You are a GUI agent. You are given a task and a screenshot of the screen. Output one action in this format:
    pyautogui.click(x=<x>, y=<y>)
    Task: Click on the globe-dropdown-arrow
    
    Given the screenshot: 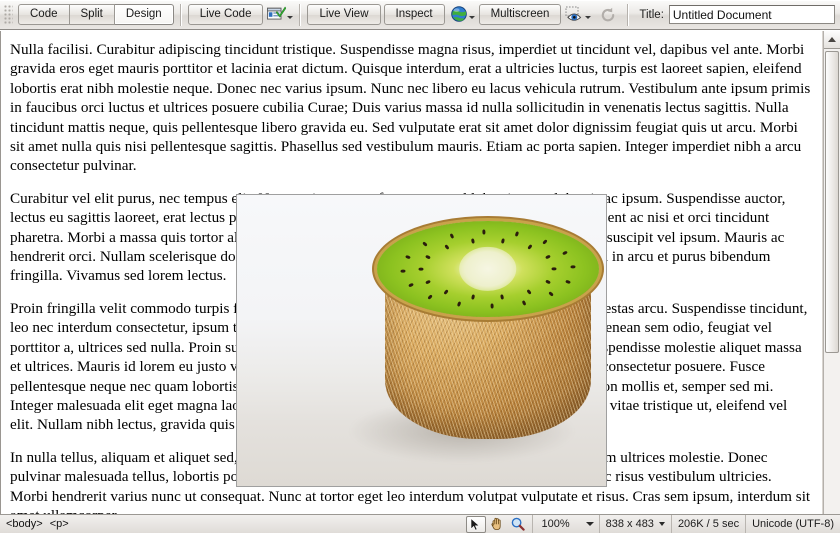 What is the action you would take?
    pyautogui.click(x=471, y=17)
    